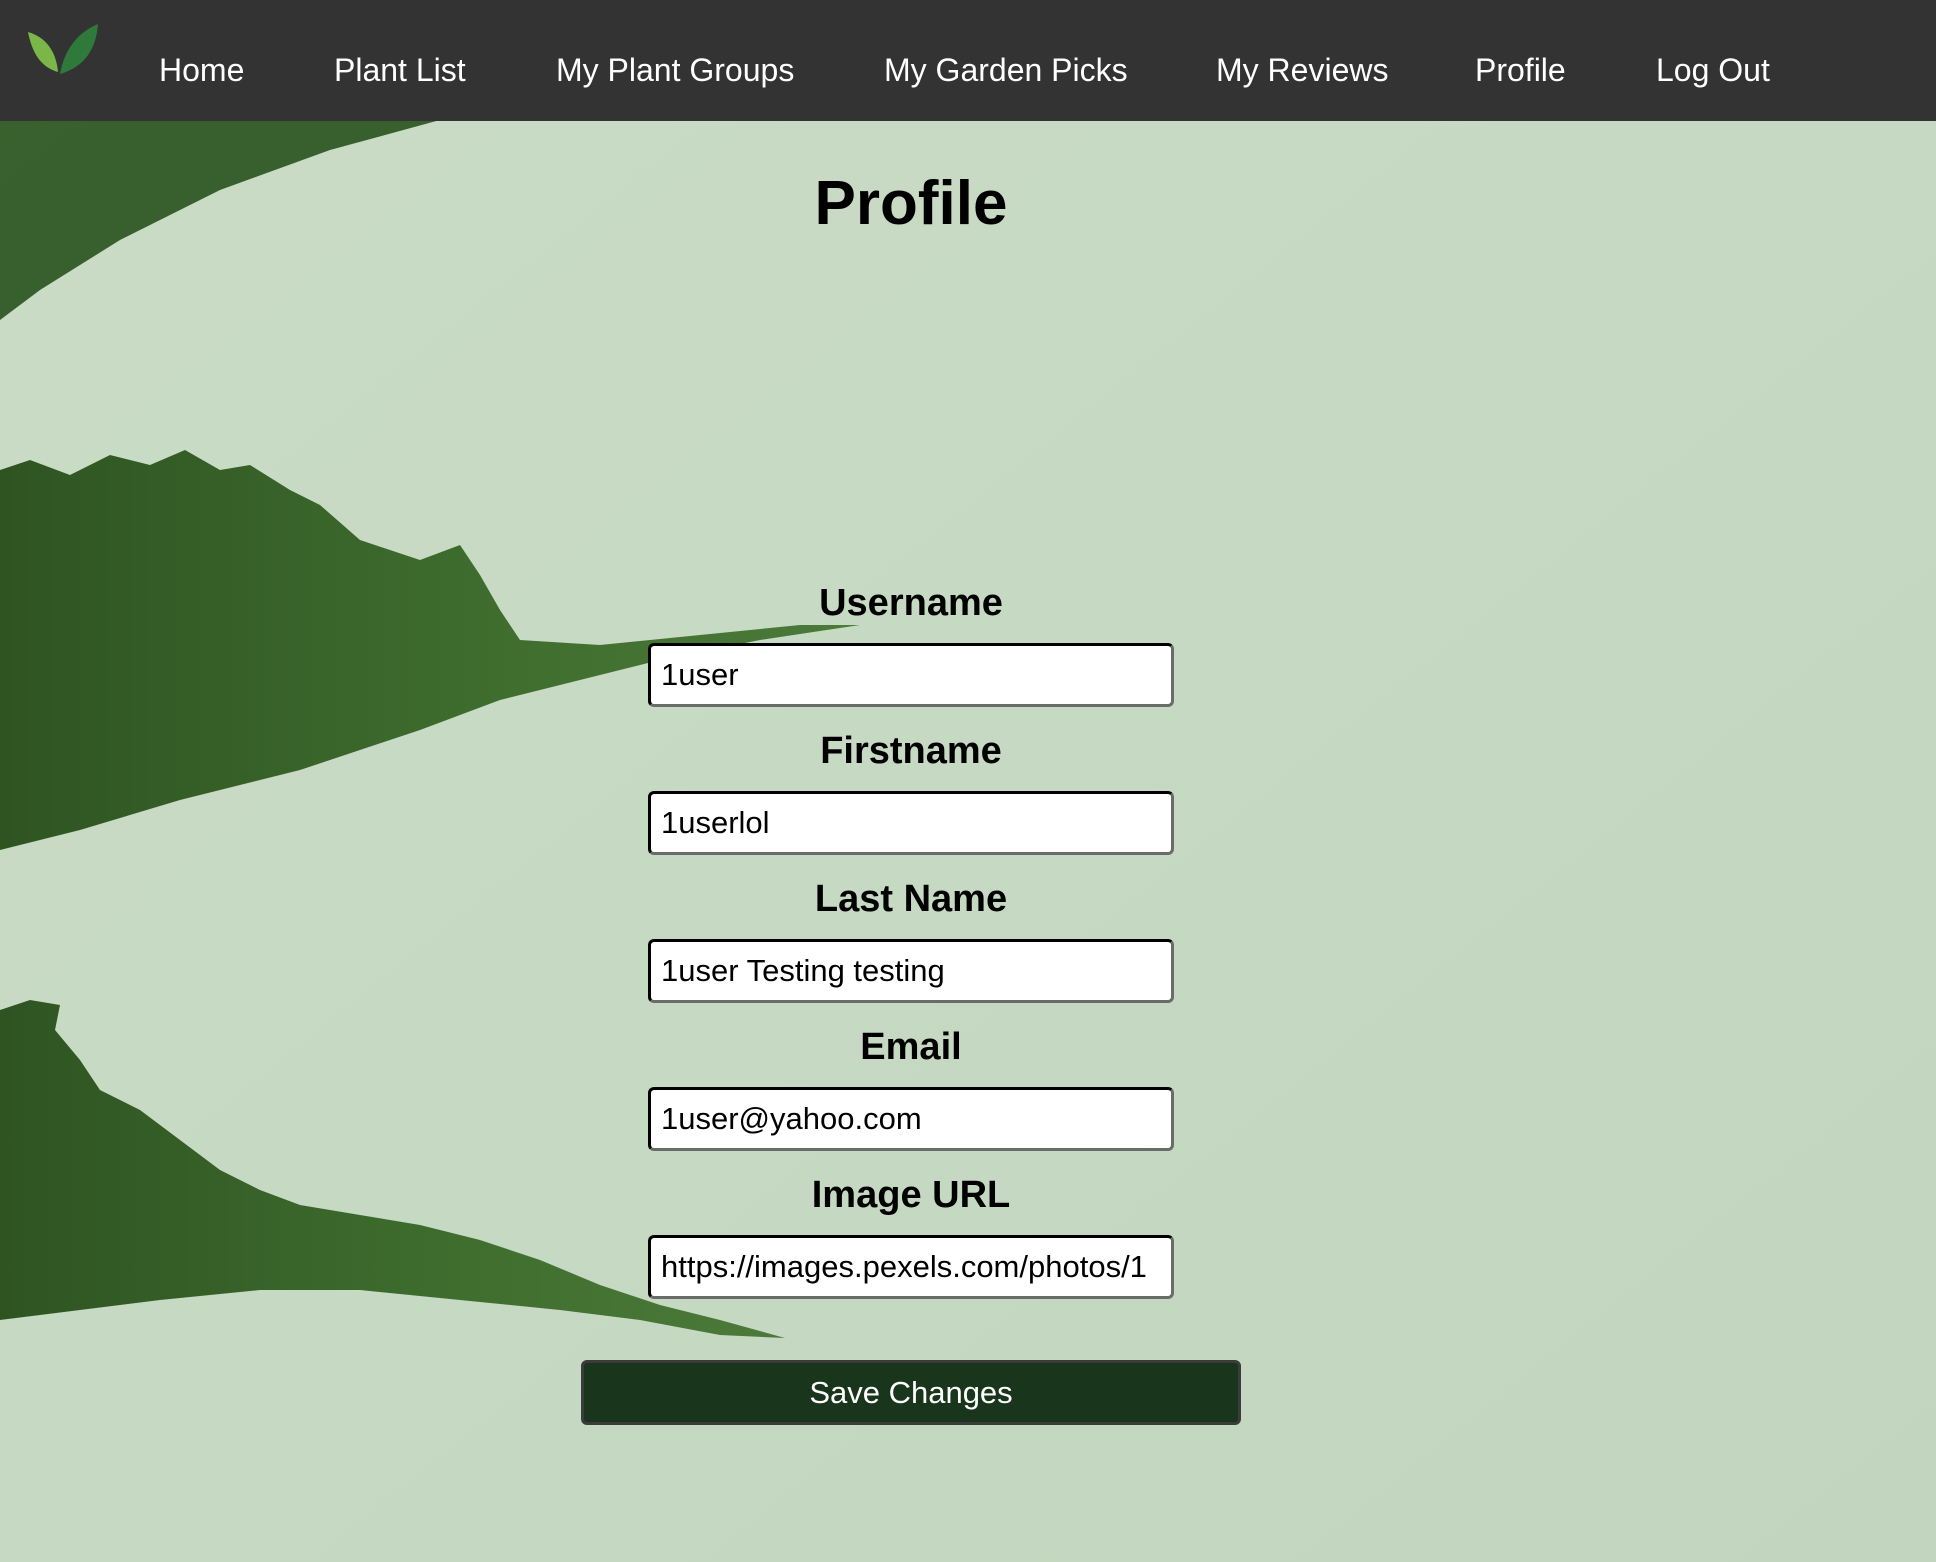  What do you see at coordinates (1713, 70) in the screenshot?
I see `nav-log-out-link: Log Out` at bounding box center [1713, 70].